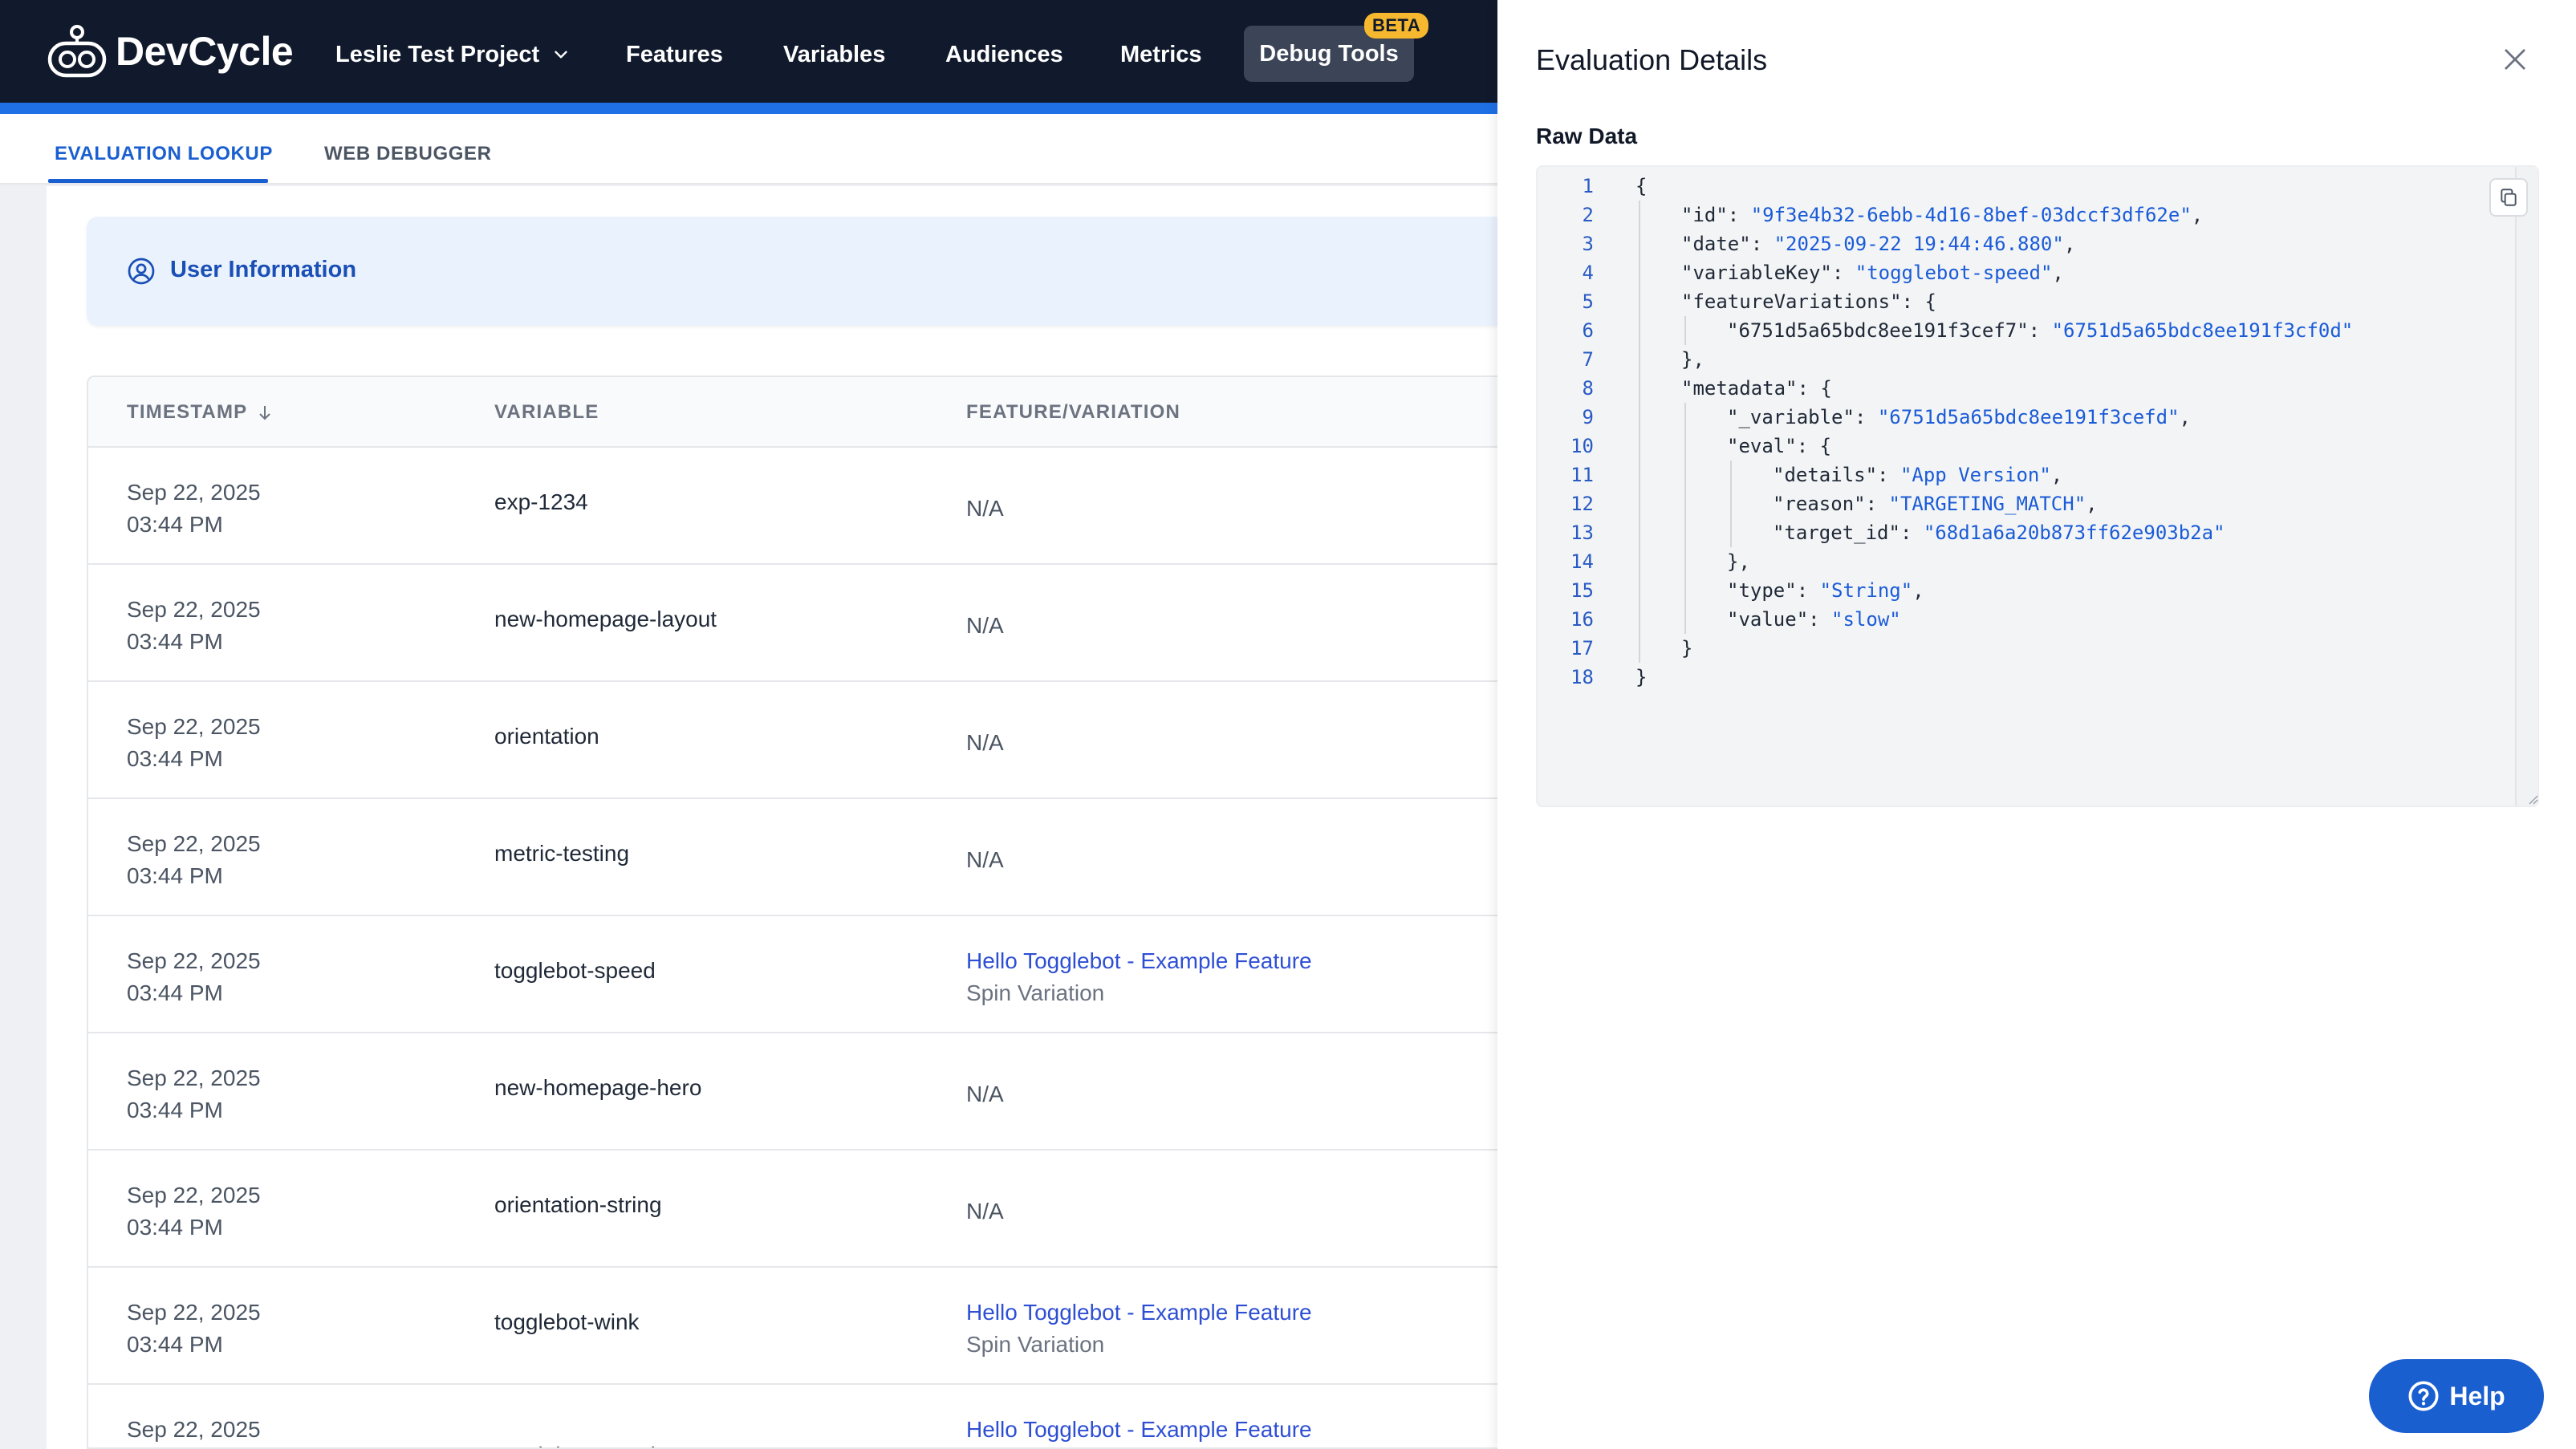 The height and width of the screenshot is (1449, 2576). What do you see at coordinates (1999, 359) in the screenshot?
I see `code-line: 7},` at bounding box center [1999, 359].